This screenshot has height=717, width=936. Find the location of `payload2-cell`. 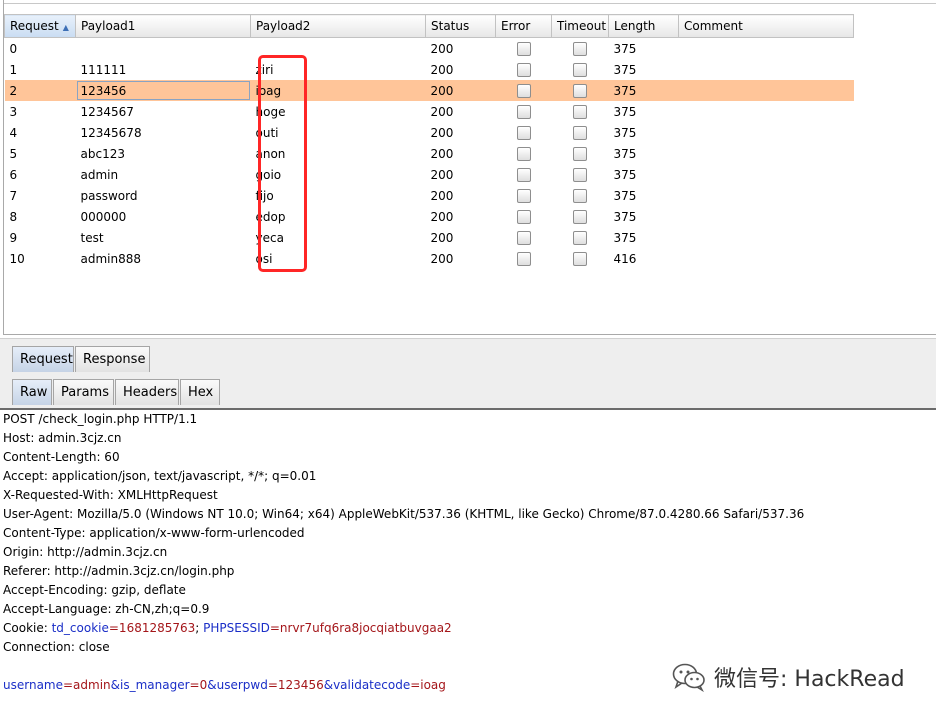

payload2-cell is located at coordinates (338, 49).